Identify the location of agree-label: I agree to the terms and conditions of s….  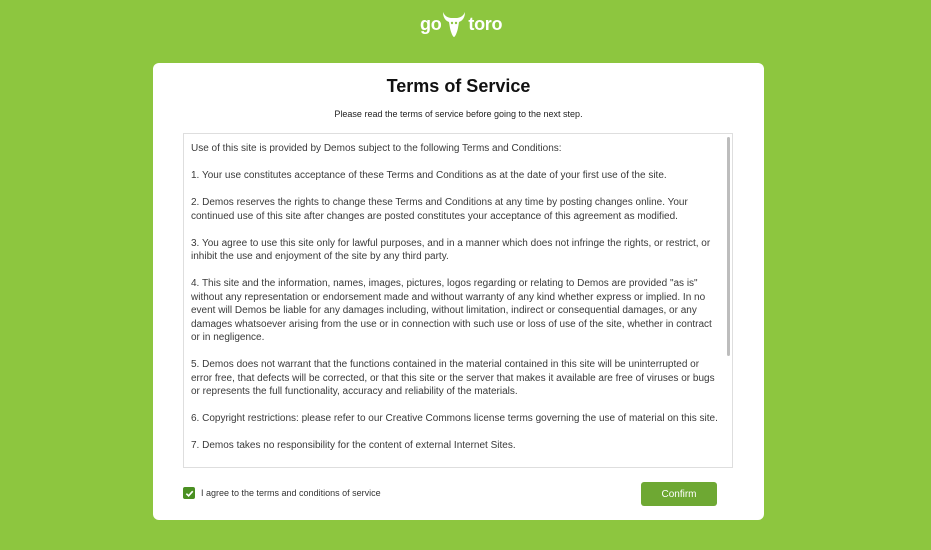
(291, 493).